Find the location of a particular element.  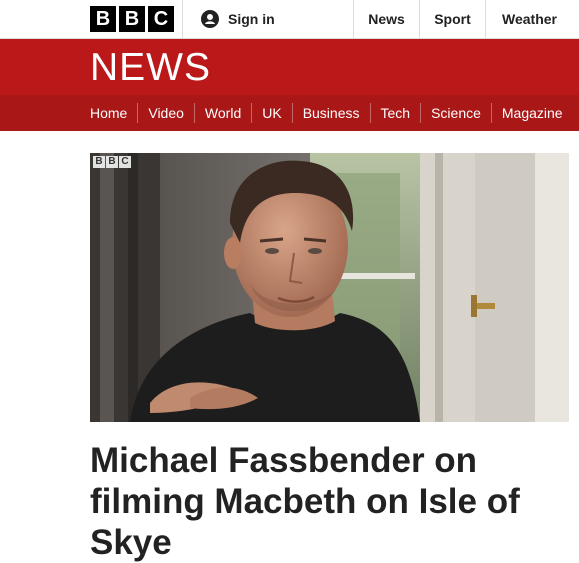

bbc-watermark: B B C is located at coordinates (112, 162).